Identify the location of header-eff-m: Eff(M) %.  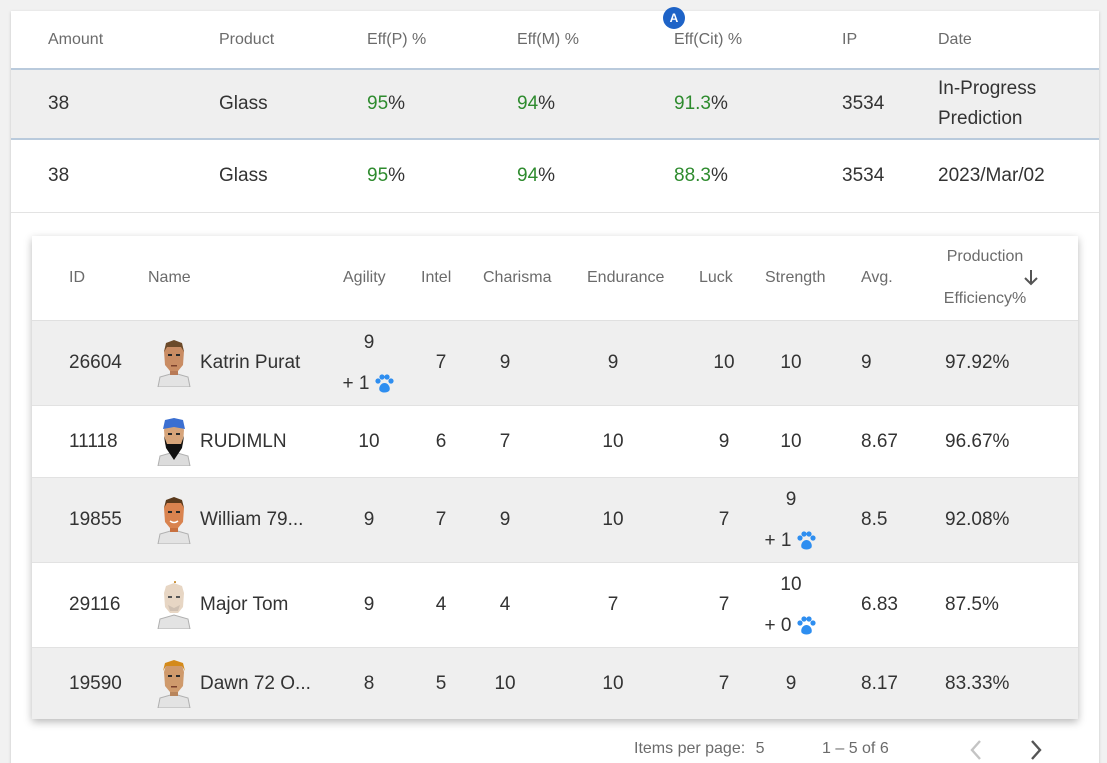
(548, 39).